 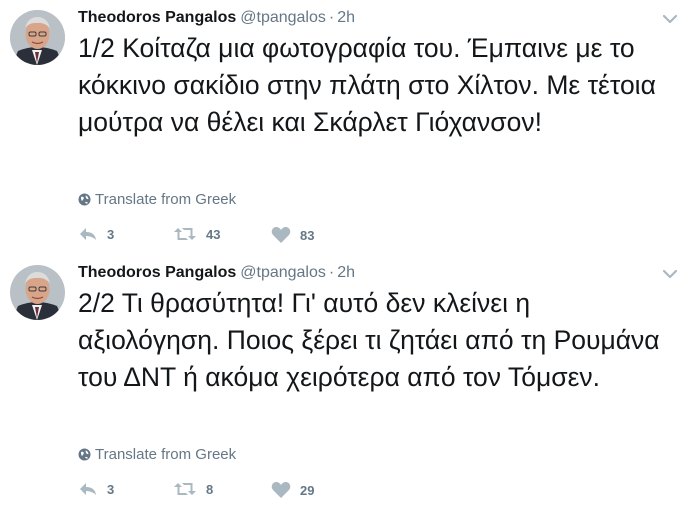 I want to click on retweet-count: 43, so click(x=213, y=234).